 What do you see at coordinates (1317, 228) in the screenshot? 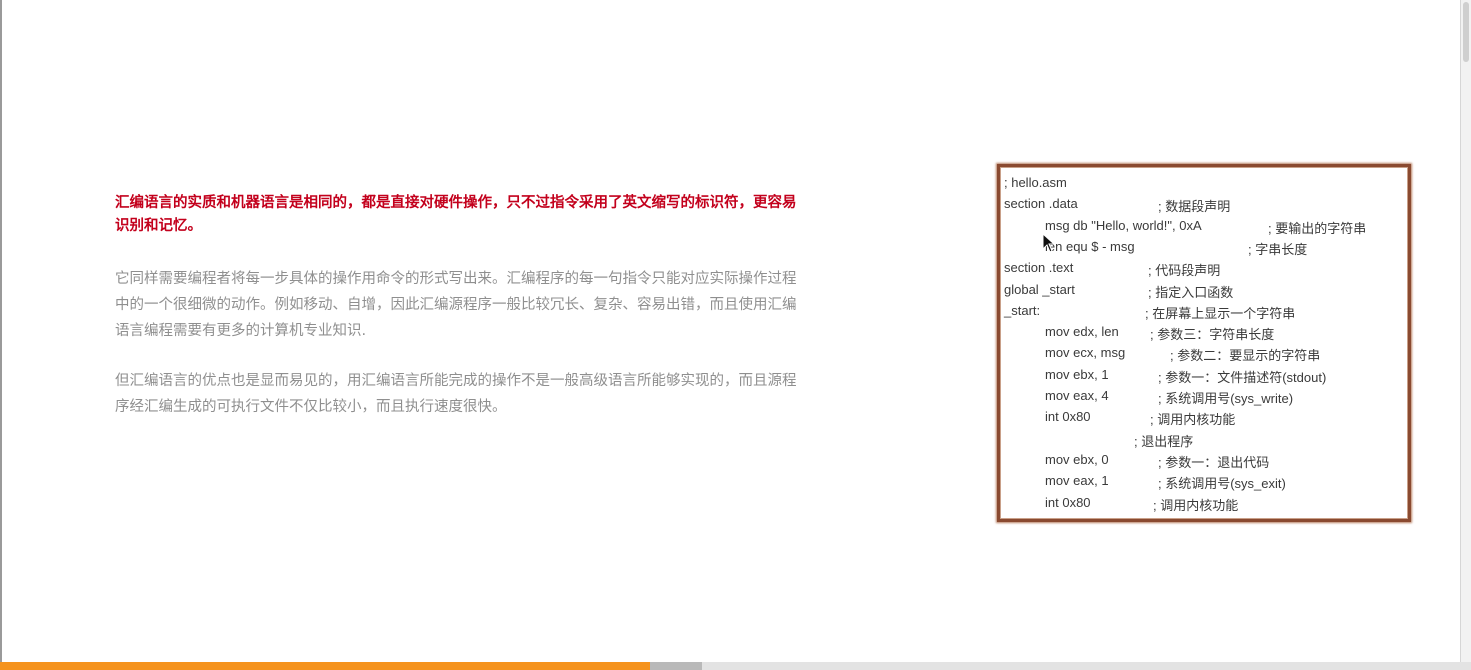
I see `code-comment: ; 要输出的字符串` at bounding box center [1317, 228].